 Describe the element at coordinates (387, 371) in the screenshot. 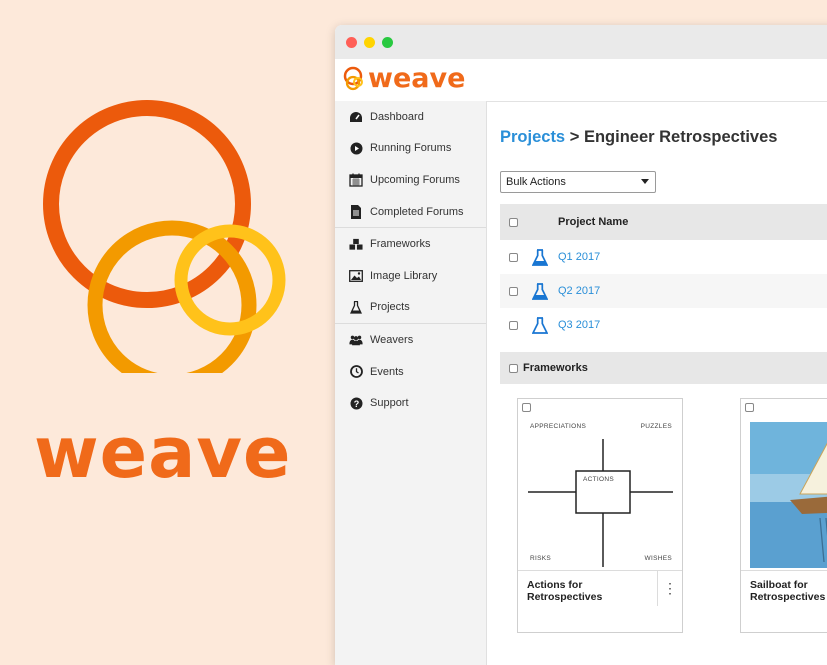

I see `sidebar-item-label: Events` at that location.